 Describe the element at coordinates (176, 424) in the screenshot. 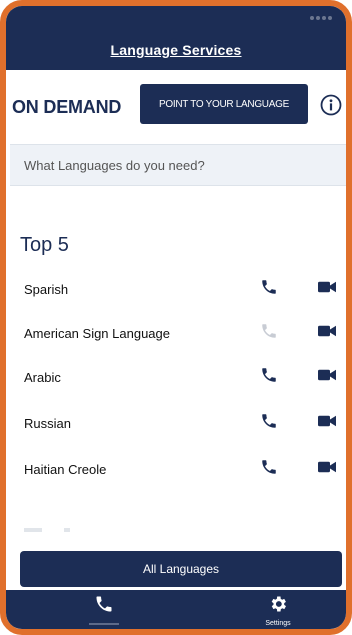

I see `language-row-3: Russian` at that location.